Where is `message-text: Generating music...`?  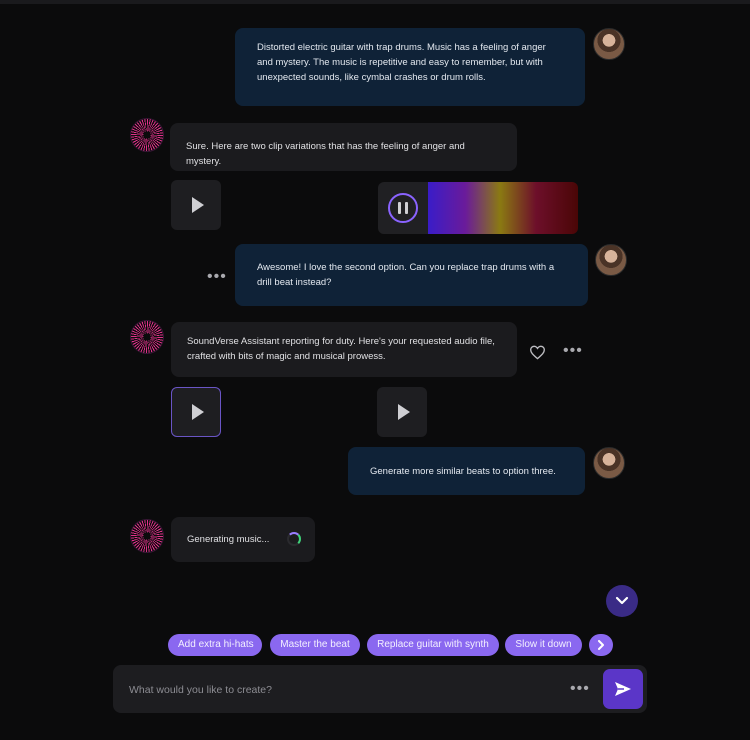 message-text: Generating music... is located at coordinates (228, 539).